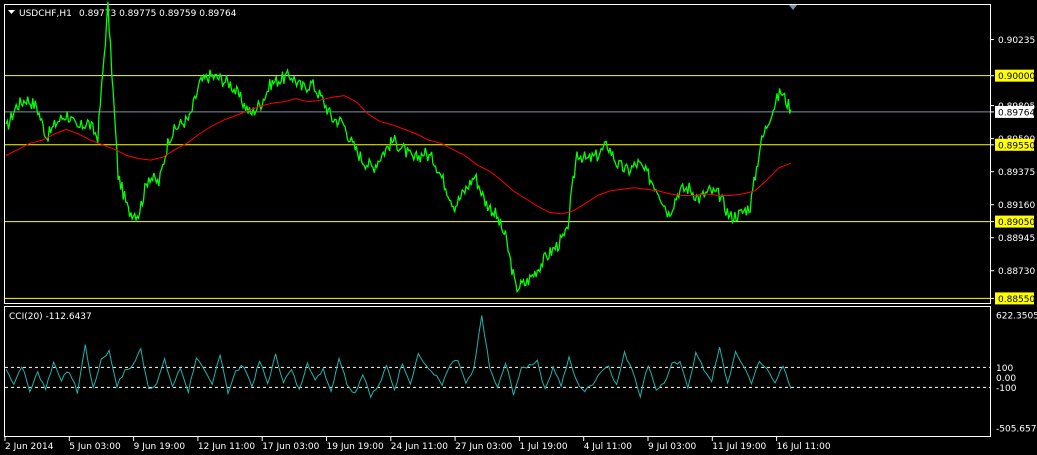  Describe the element at coordinates (483, 447) in the screenshot. I see `time-axis-label: 27 Jun 03:00` at that location.